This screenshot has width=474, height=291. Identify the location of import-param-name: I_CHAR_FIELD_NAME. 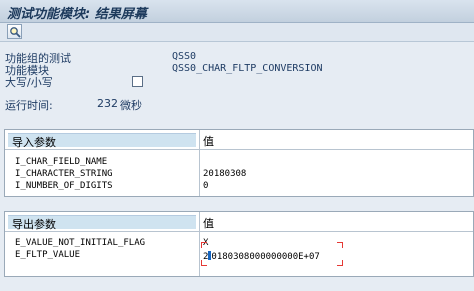
(61, 162).